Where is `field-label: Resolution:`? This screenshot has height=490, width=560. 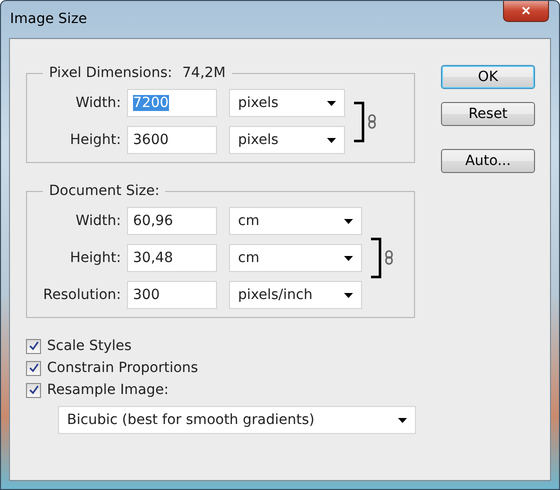 field-label: Resolution: is located at coordinates (81, 295).